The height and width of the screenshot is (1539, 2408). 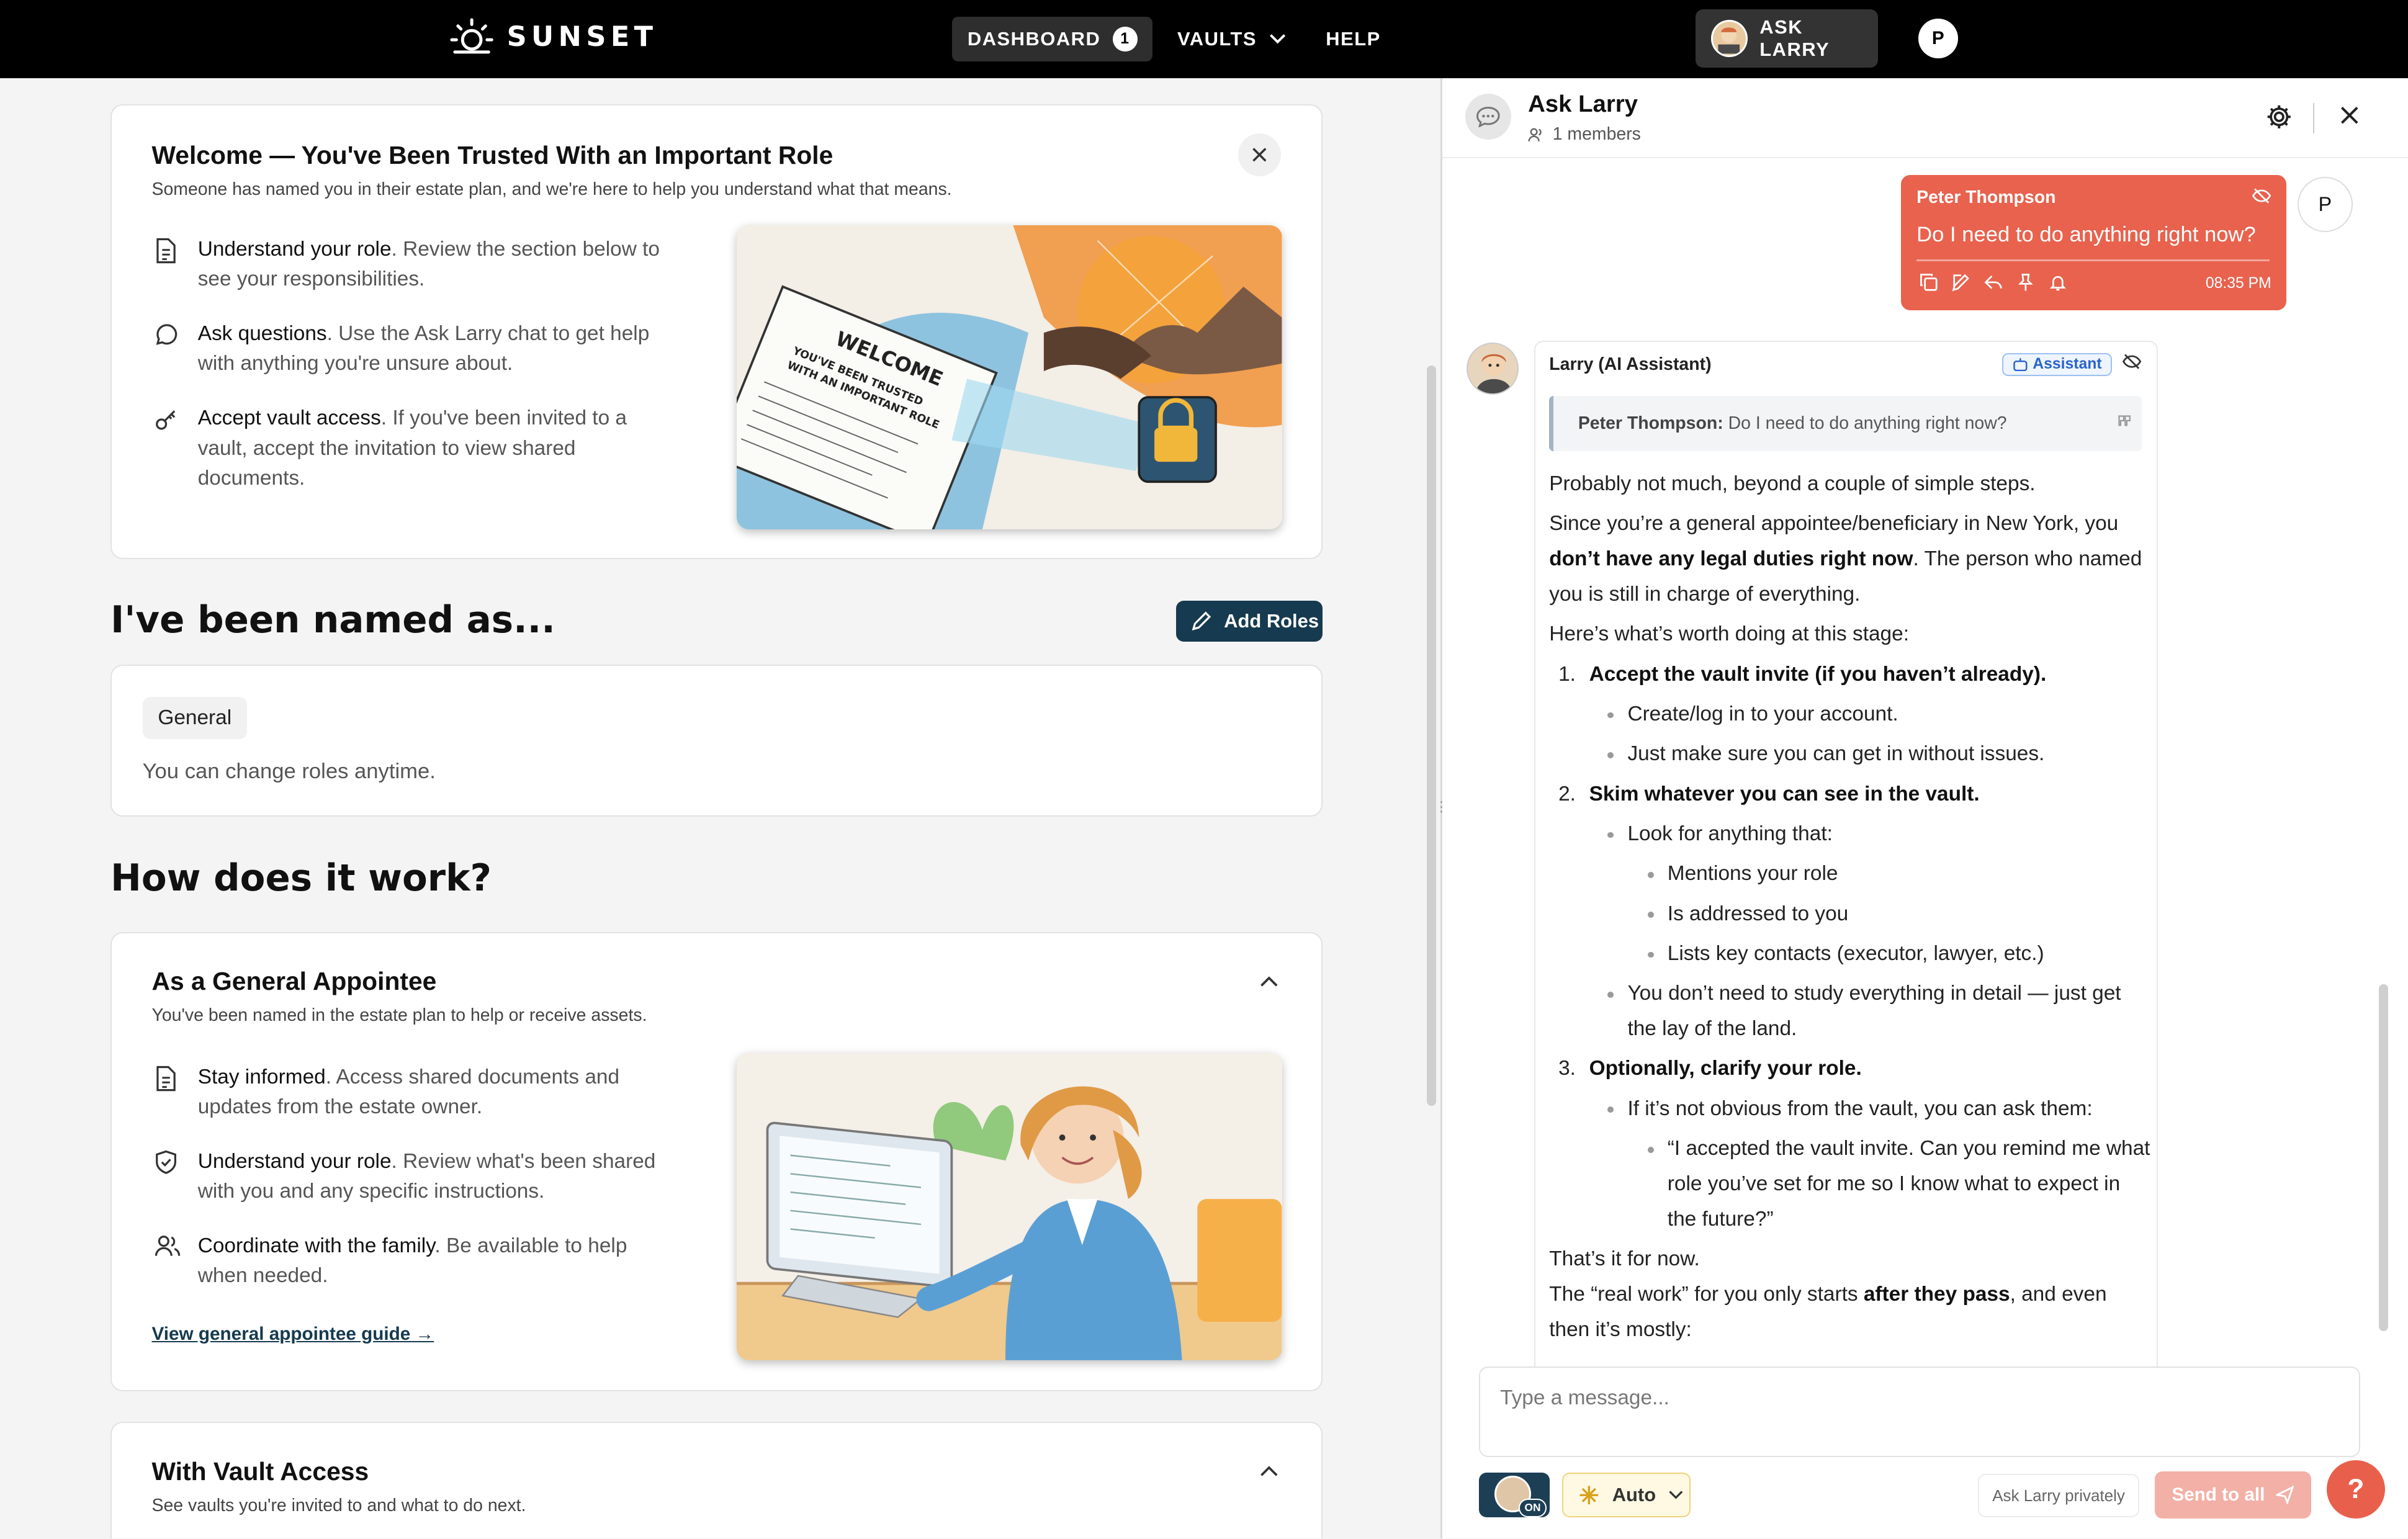 I want to click on pin-icon, so click(x=2025, y=282).